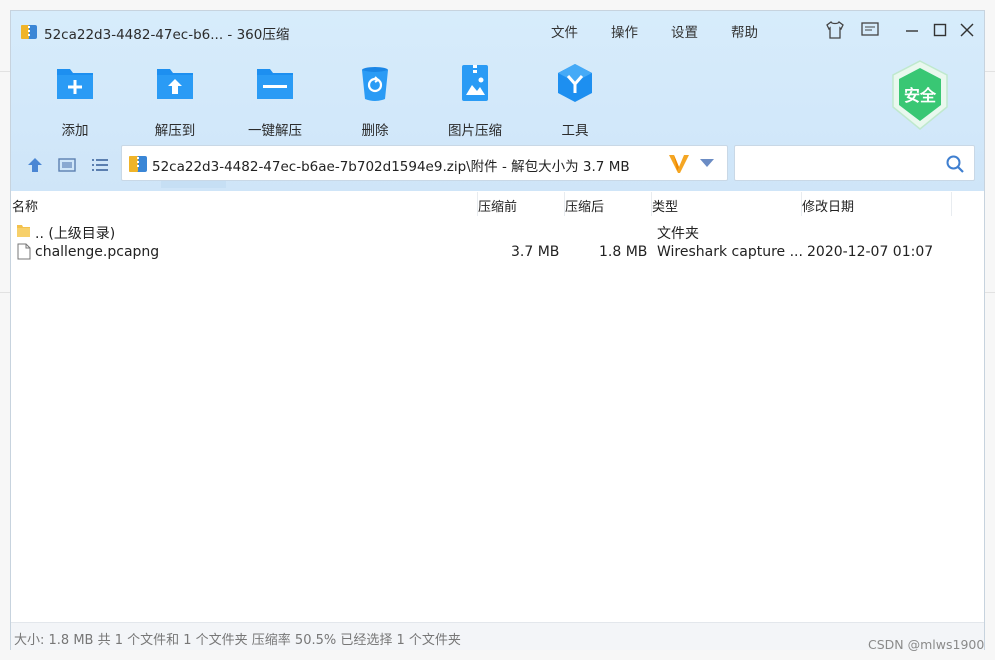 This screenshot has width=995, height=660. What do you see at coordinates (926, 644) in the screenshot?
I see `watermark: CSDN @mlws1900` at bounding box center [926, 644].